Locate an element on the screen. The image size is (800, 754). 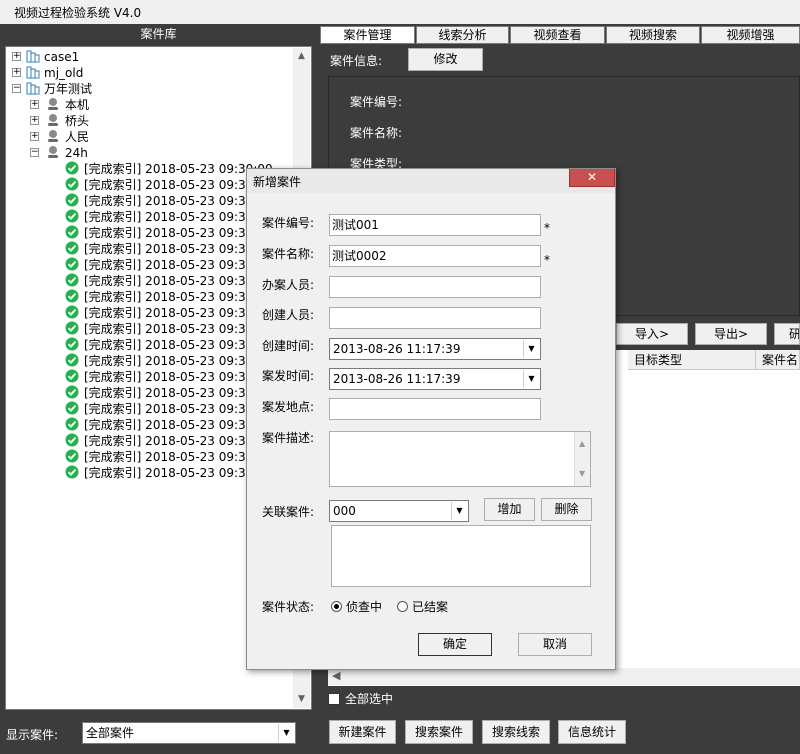
handler-input is located at coordinates (435, 287).